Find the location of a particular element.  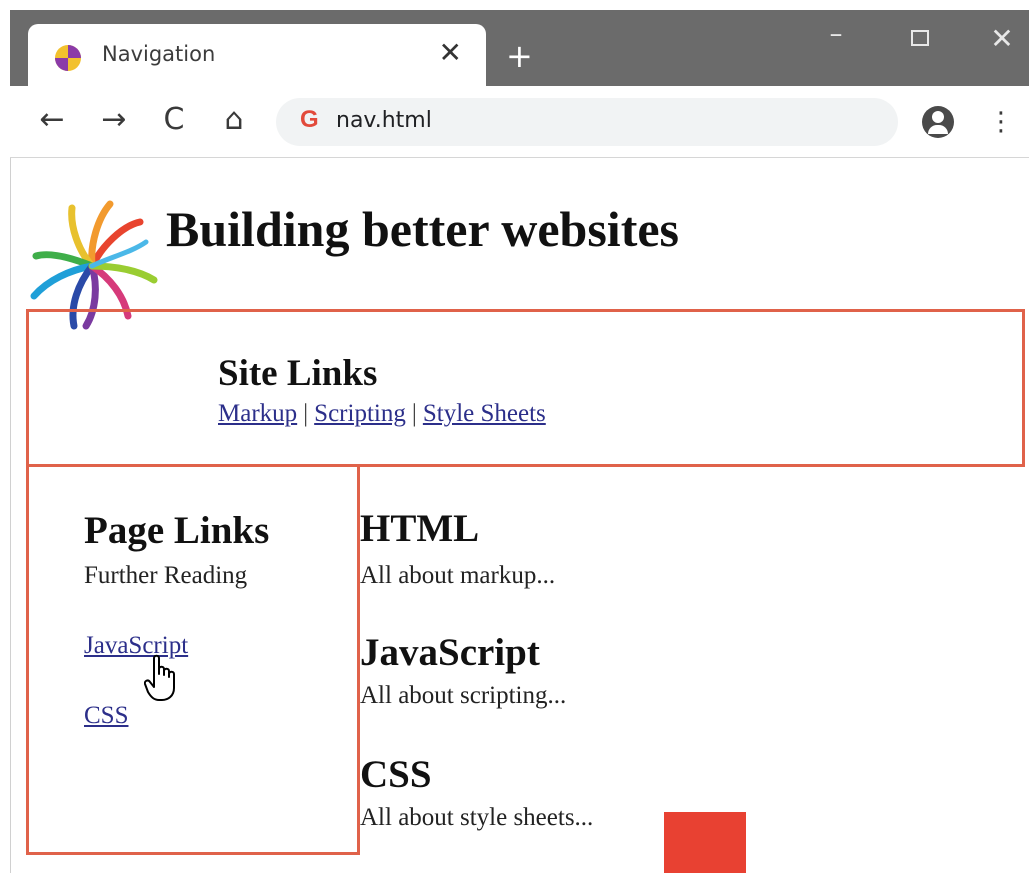

minimize-button: – is located at coordinates (836, 40).